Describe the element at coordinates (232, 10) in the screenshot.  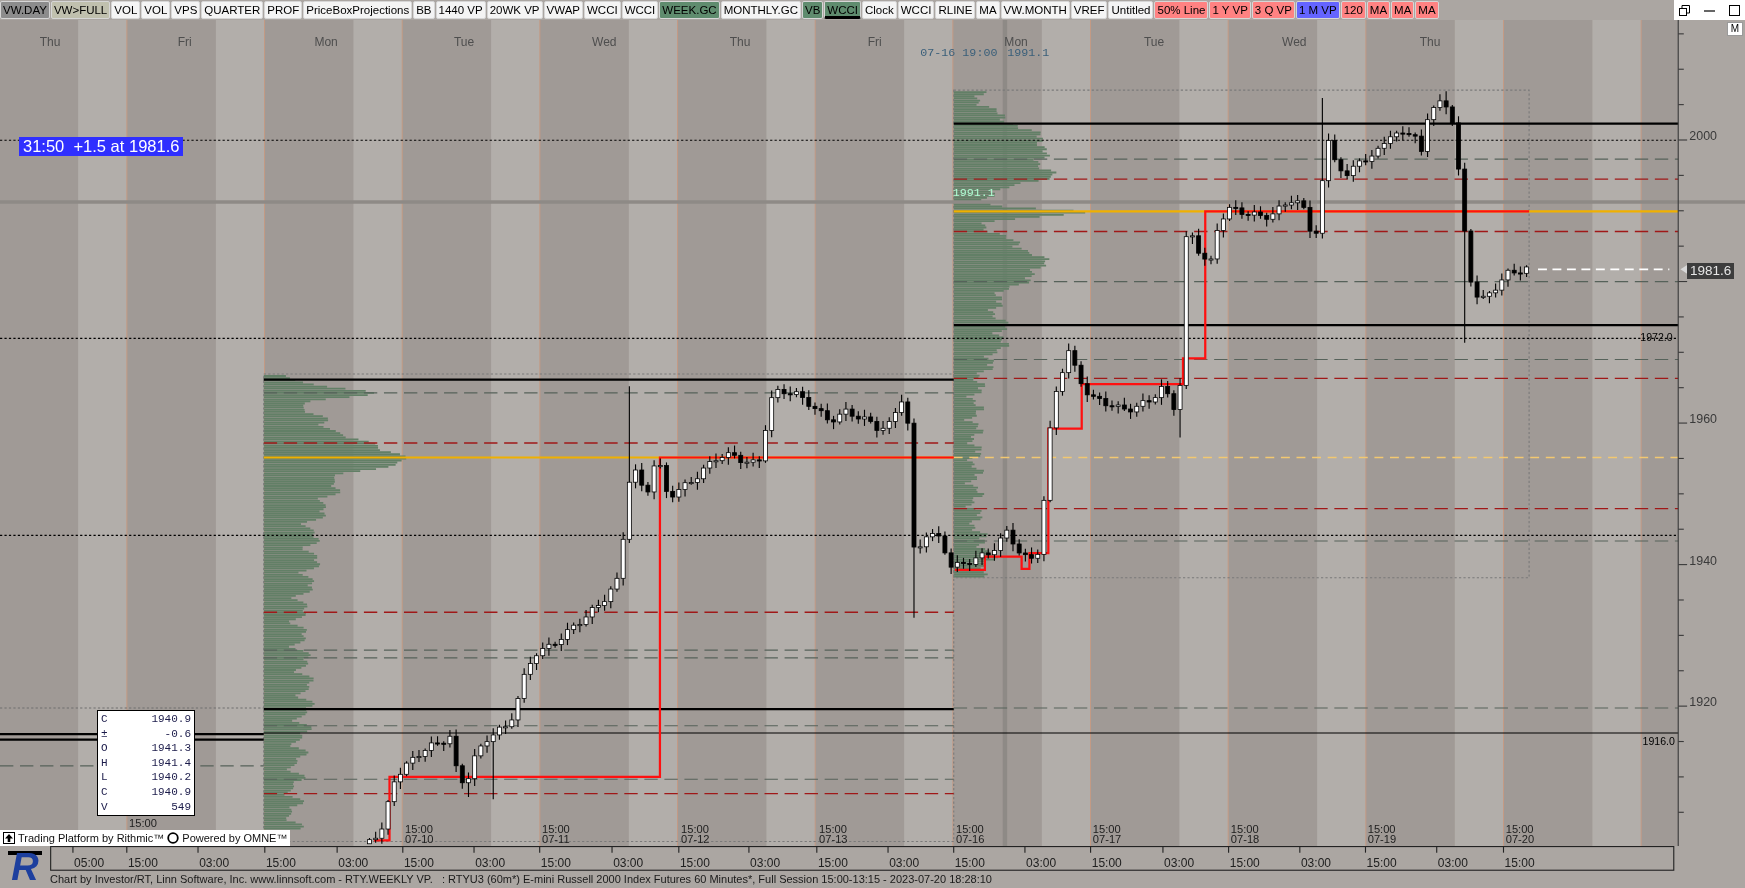
I see `indicator-button: QUARTER` at that location.